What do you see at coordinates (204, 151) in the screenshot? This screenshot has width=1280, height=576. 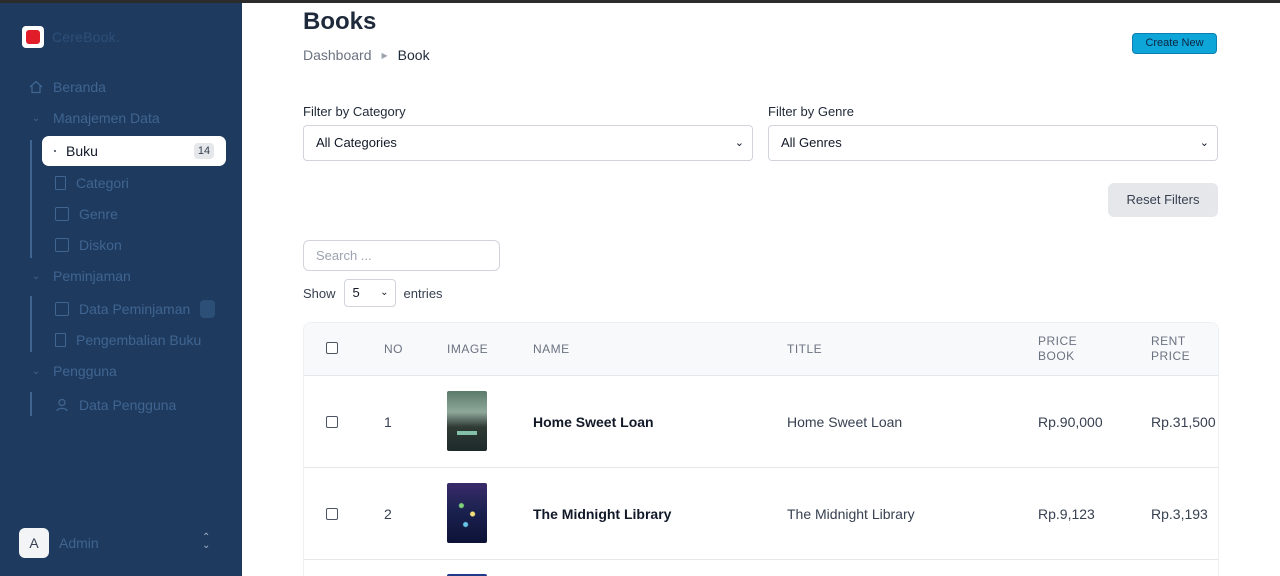 I see `count-badge: 14` at bounding box center [204, 151].